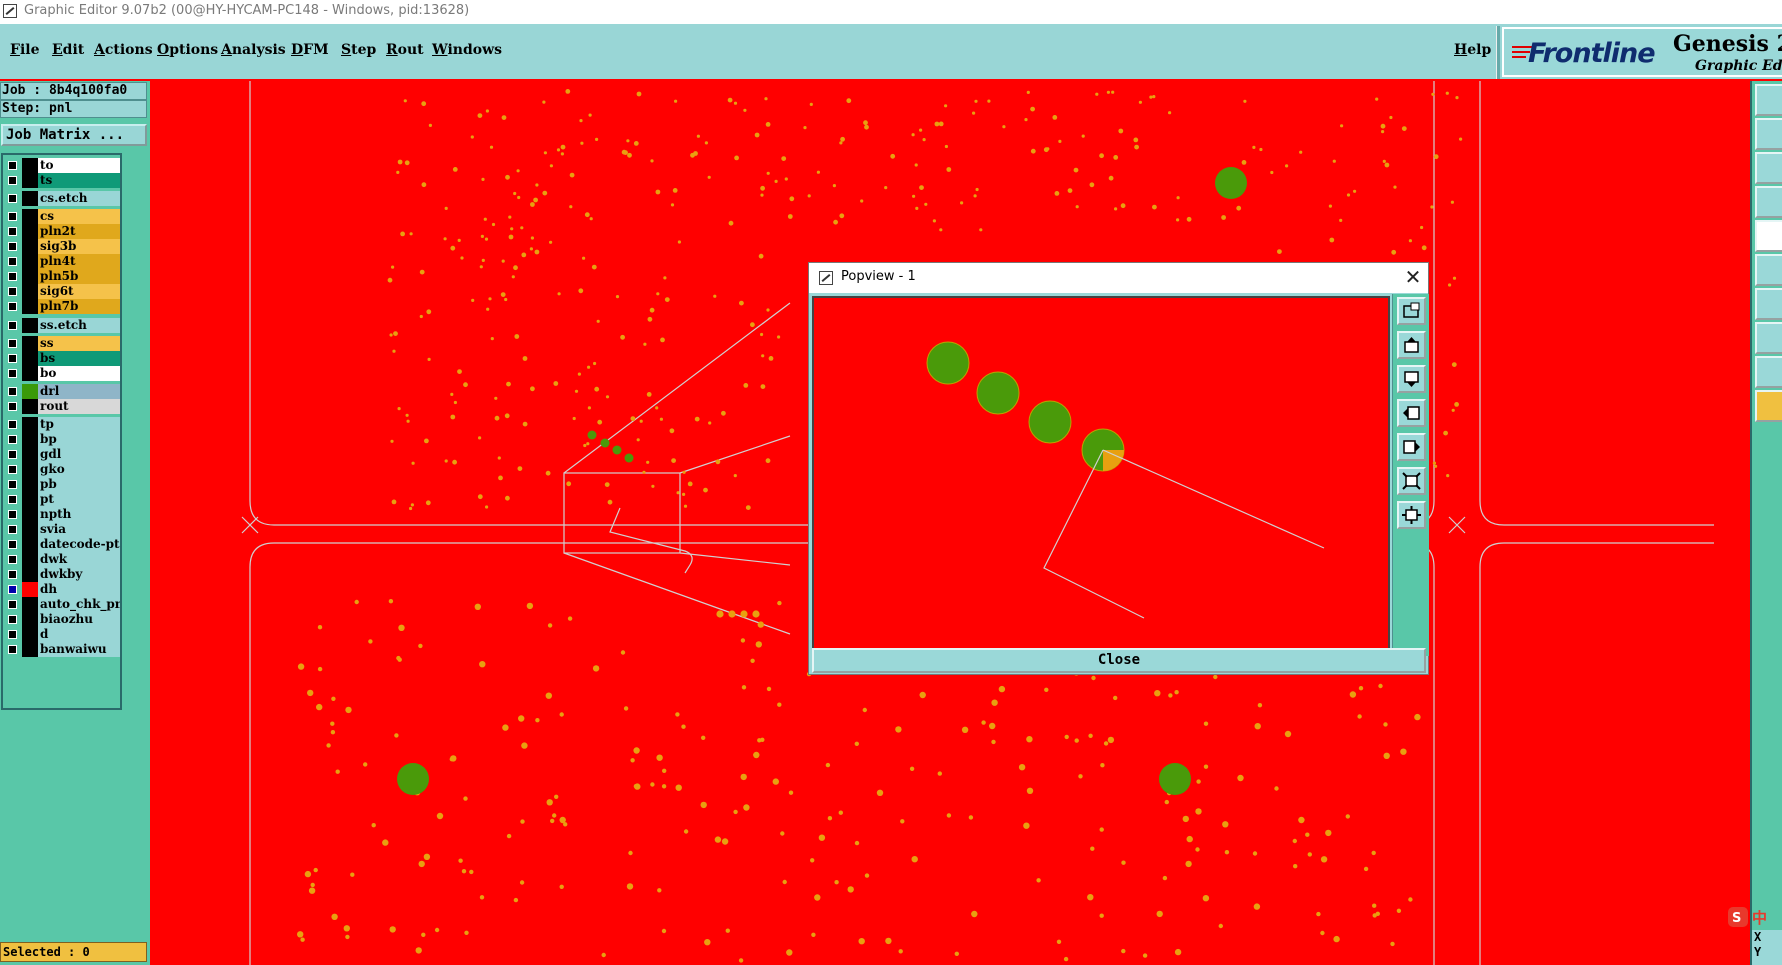 The height and width of the screenshot is (965, 1782). Describe the element at coordinates (79, 261) in the screenshot. I see `layer-name: pln4t` at that location.